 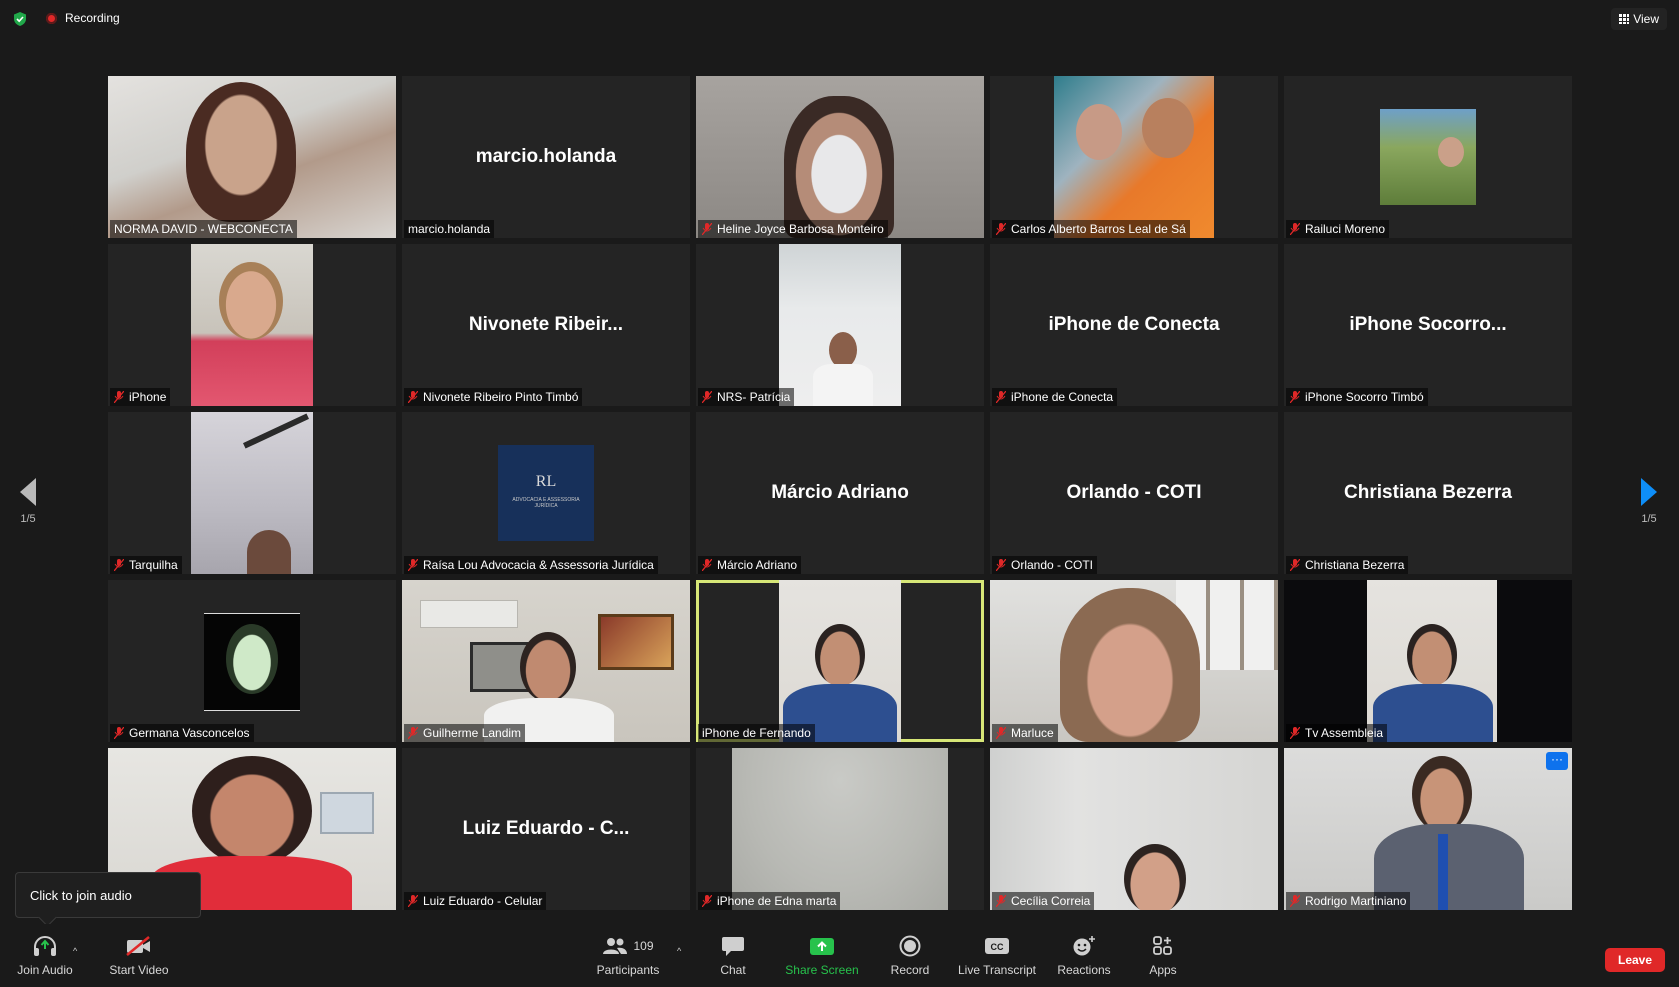 I want to click on participant-name: iPhone, so click(x=140, y=397).